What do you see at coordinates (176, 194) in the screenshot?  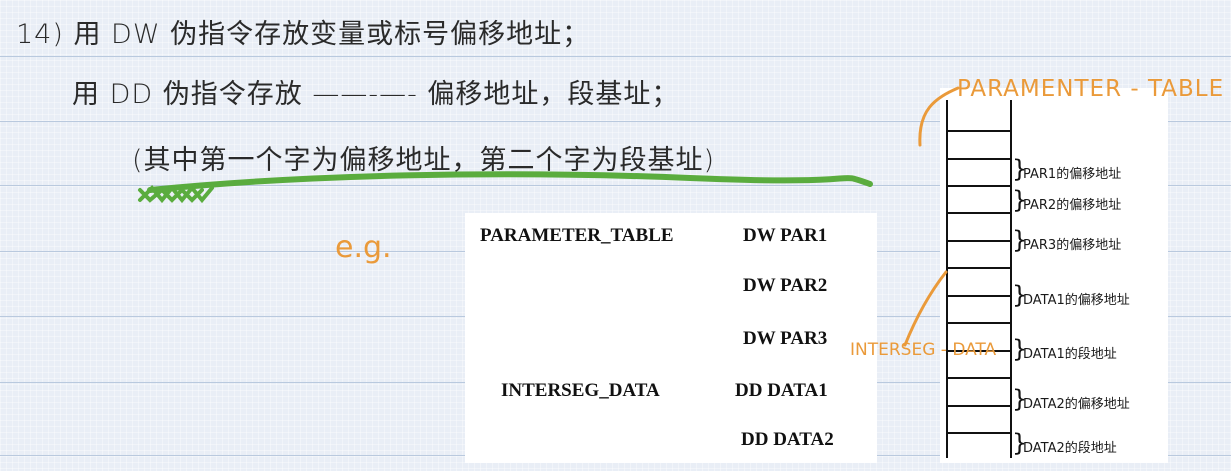 I see `green-scribble` at bounding box center [176, 194].